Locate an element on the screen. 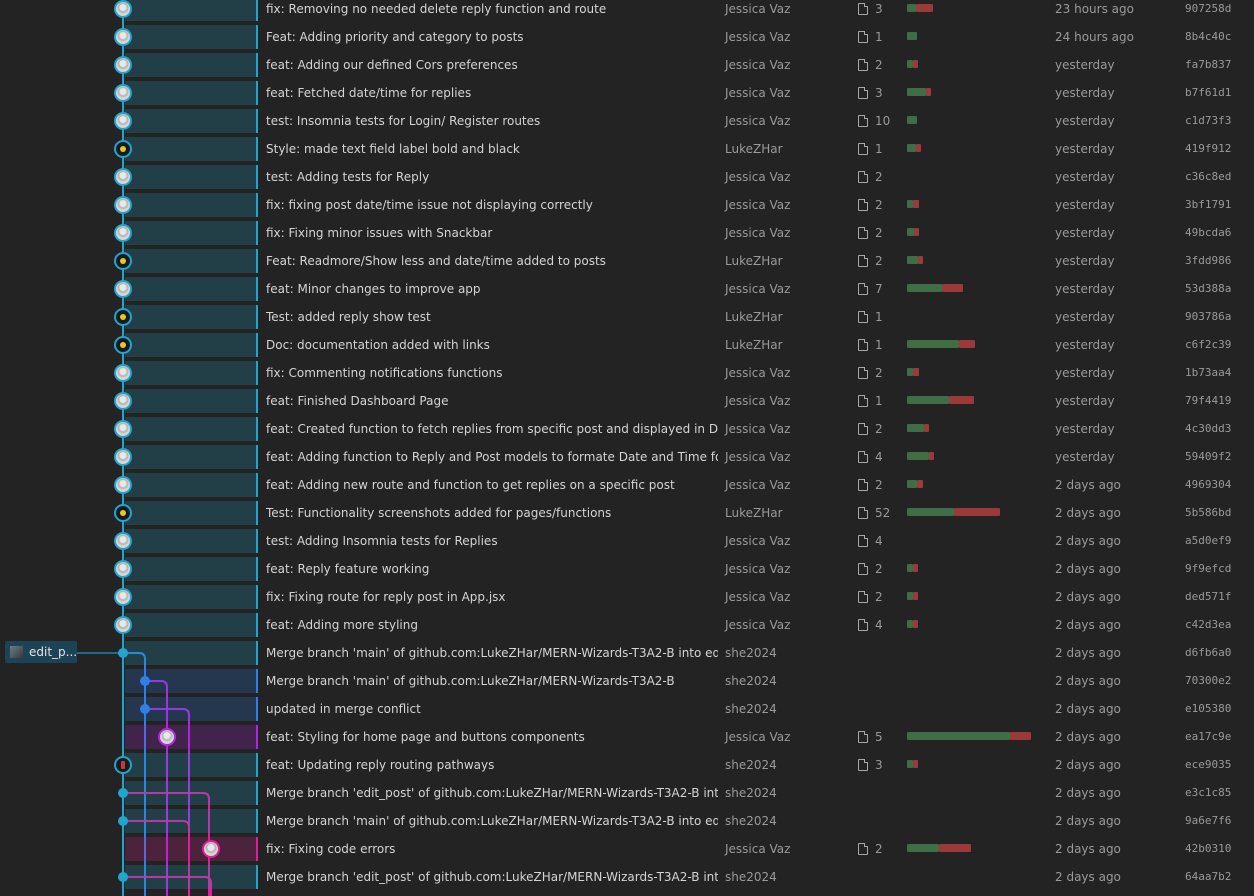 The height and width of the screenshot is (896, 1254). commit-sha: 903786a is located at coordinates (1208, 317).